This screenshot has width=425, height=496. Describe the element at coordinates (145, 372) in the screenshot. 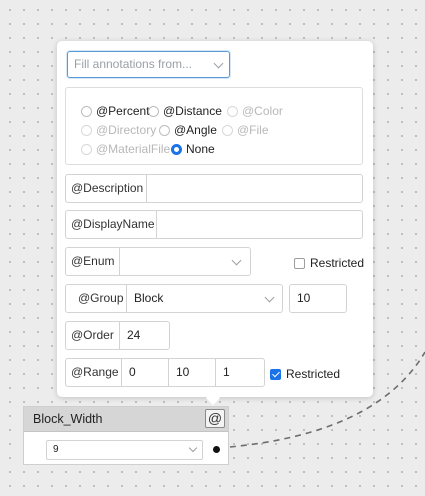

I see `range-min-input: 0` at that location.